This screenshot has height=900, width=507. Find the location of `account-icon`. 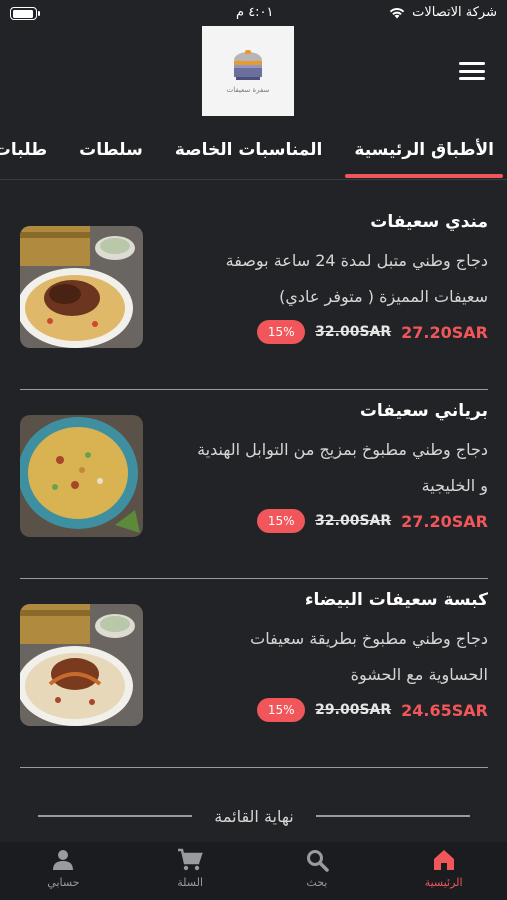

account-icon is located at coordinates (63, 860).